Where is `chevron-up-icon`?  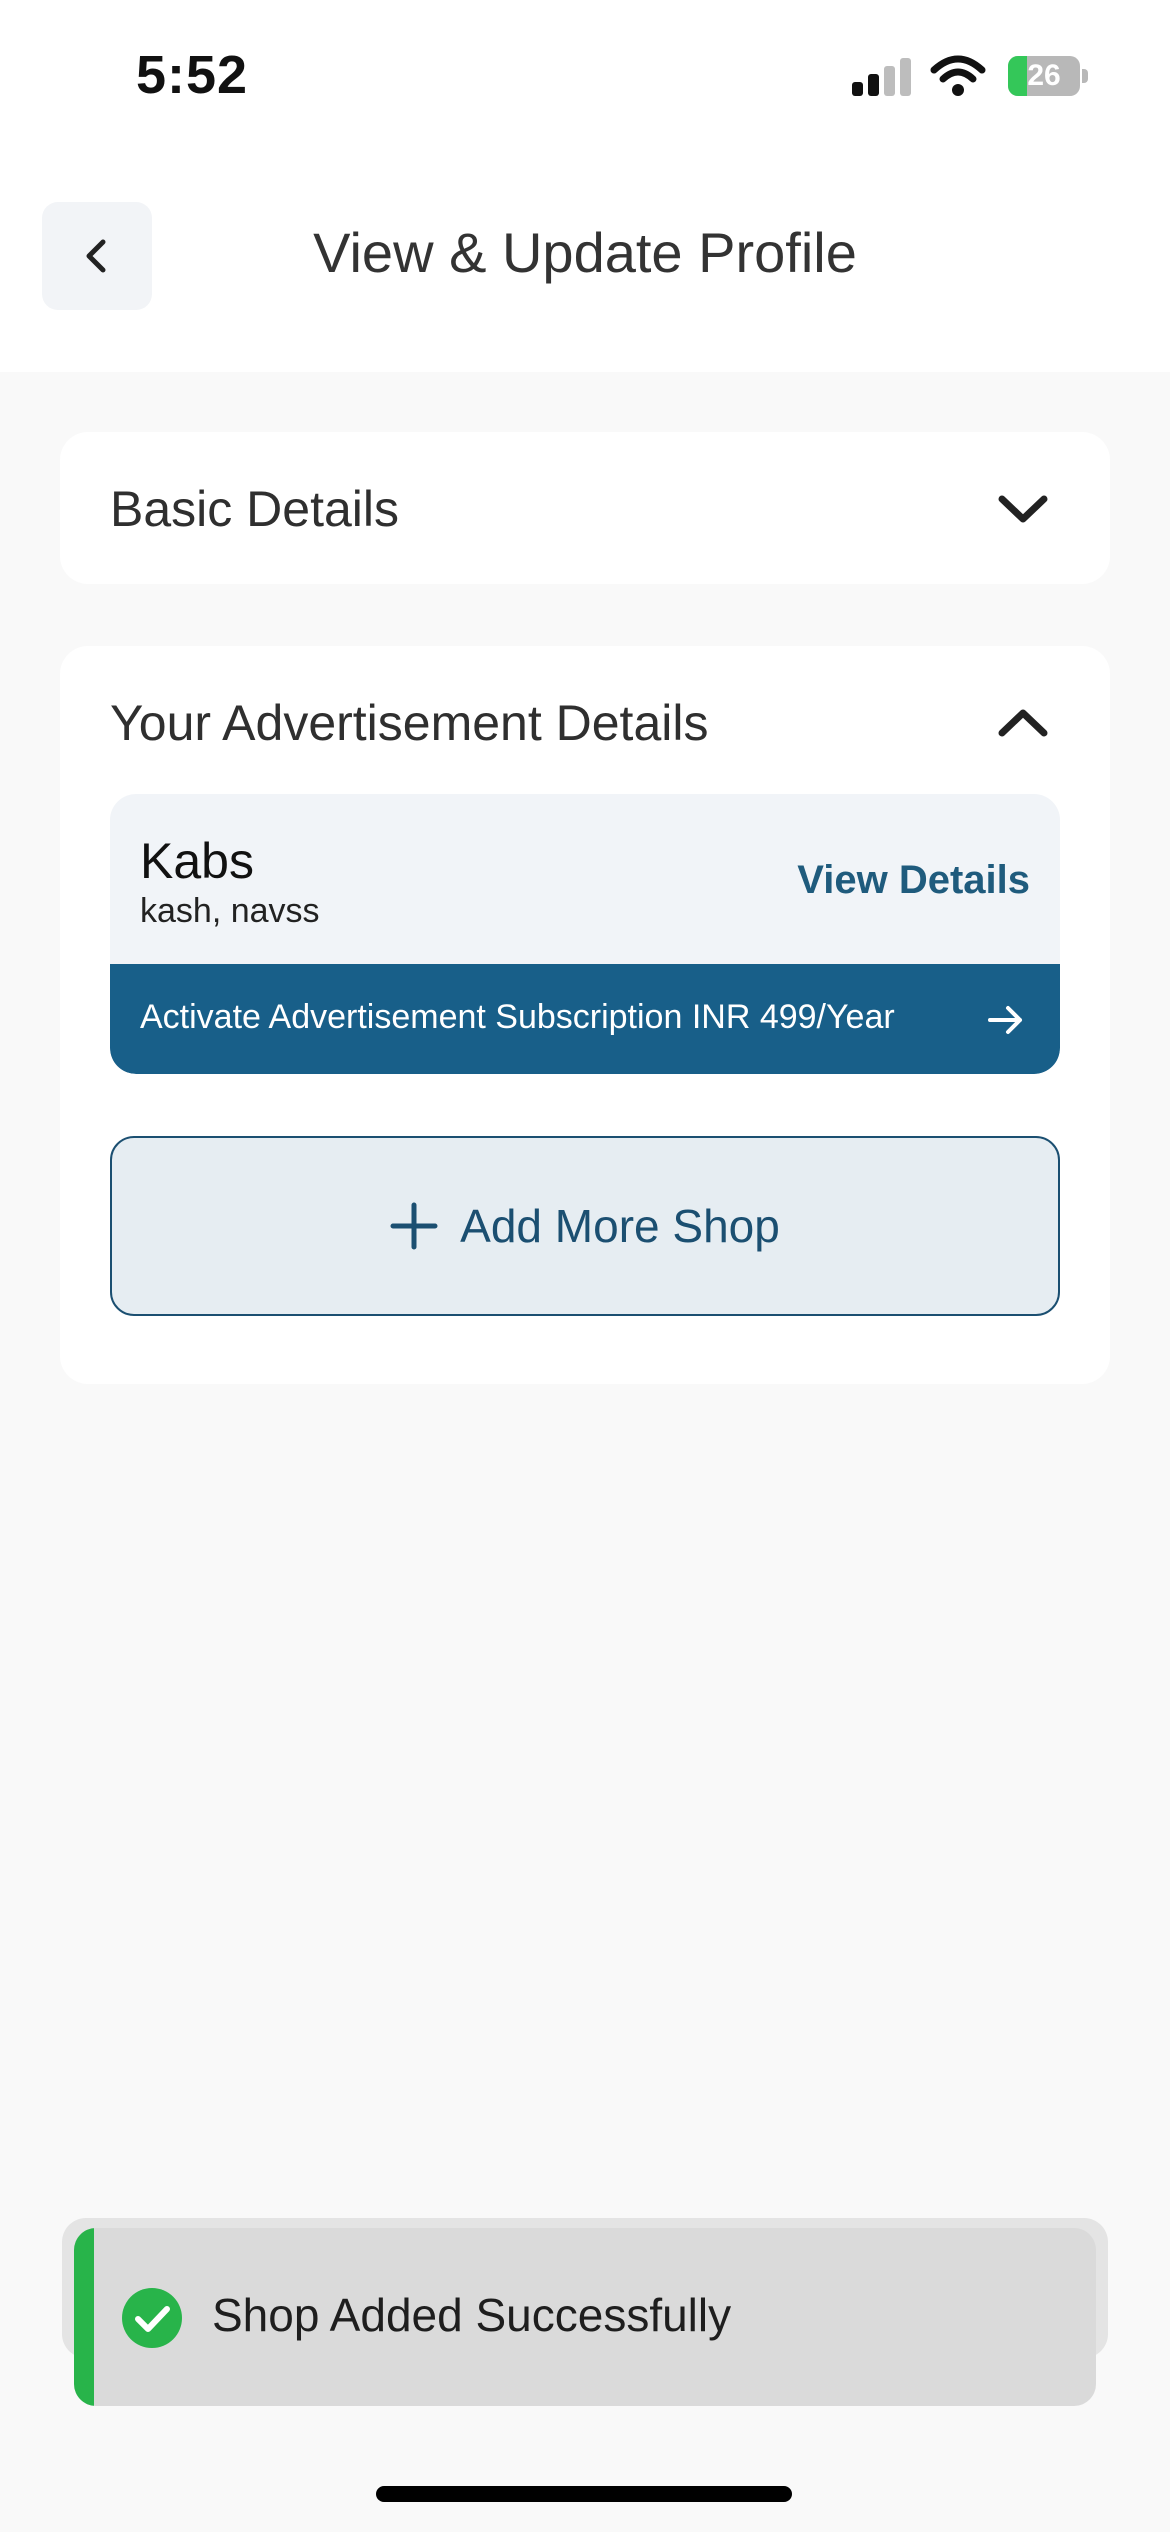
chevron-up-icon is located at coordinates (1023, 723).